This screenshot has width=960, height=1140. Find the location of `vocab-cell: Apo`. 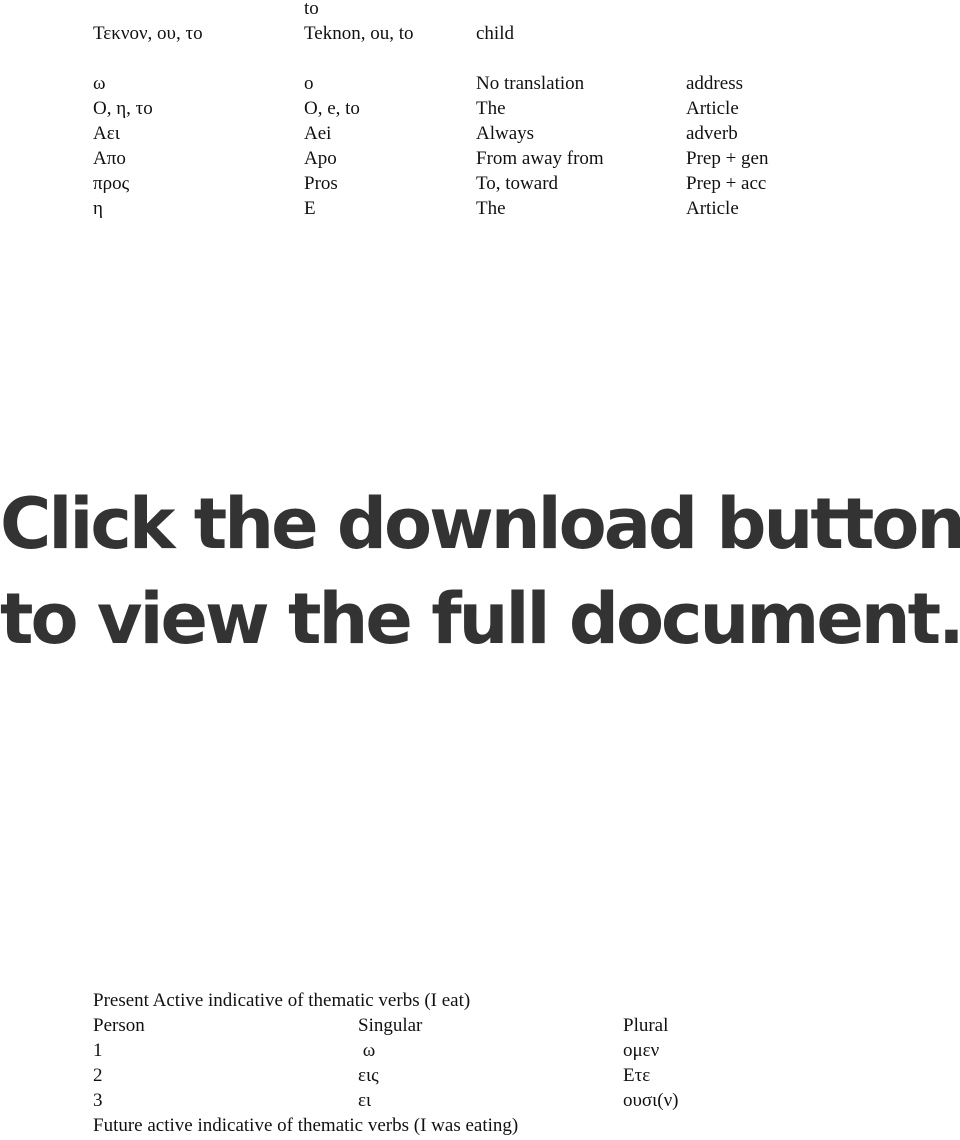

vocab-cell: Apo is located at coordinates (320, 158).